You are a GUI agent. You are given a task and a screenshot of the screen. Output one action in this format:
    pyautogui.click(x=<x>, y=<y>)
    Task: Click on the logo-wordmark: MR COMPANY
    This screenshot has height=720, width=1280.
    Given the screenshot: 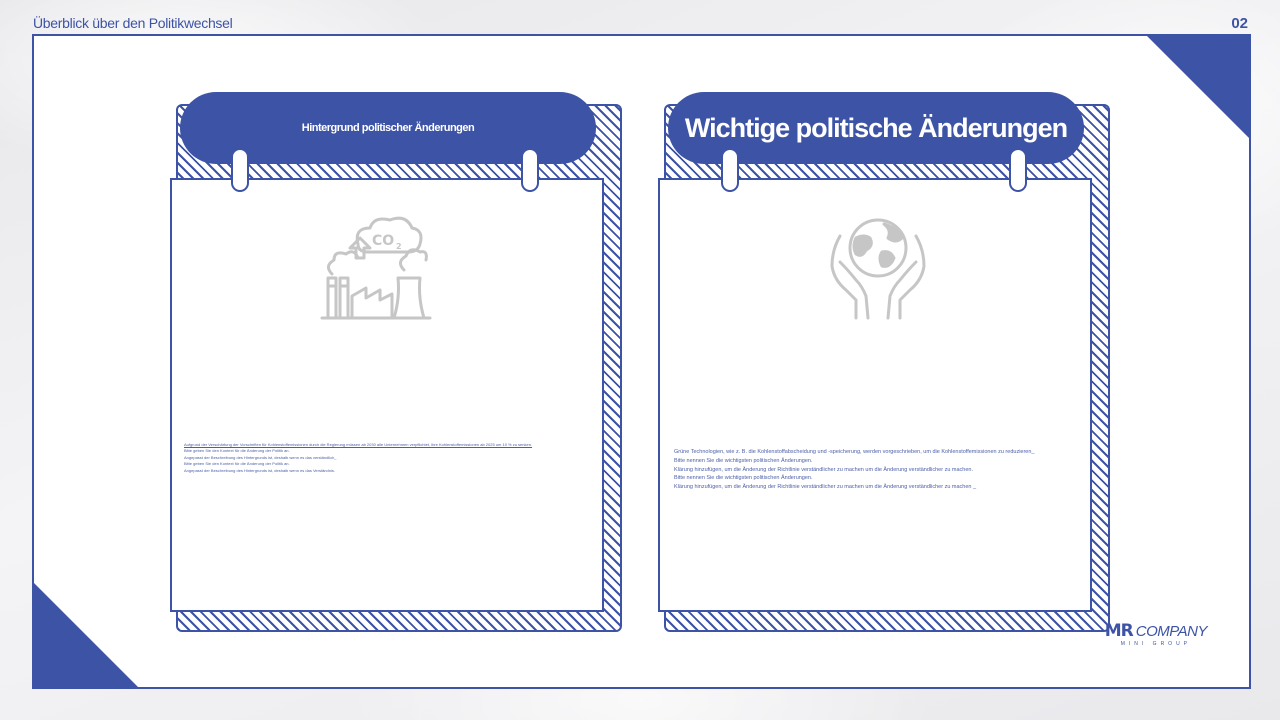 What is the action you would take?
    pyautogui.click(x=1156, y=631)
    